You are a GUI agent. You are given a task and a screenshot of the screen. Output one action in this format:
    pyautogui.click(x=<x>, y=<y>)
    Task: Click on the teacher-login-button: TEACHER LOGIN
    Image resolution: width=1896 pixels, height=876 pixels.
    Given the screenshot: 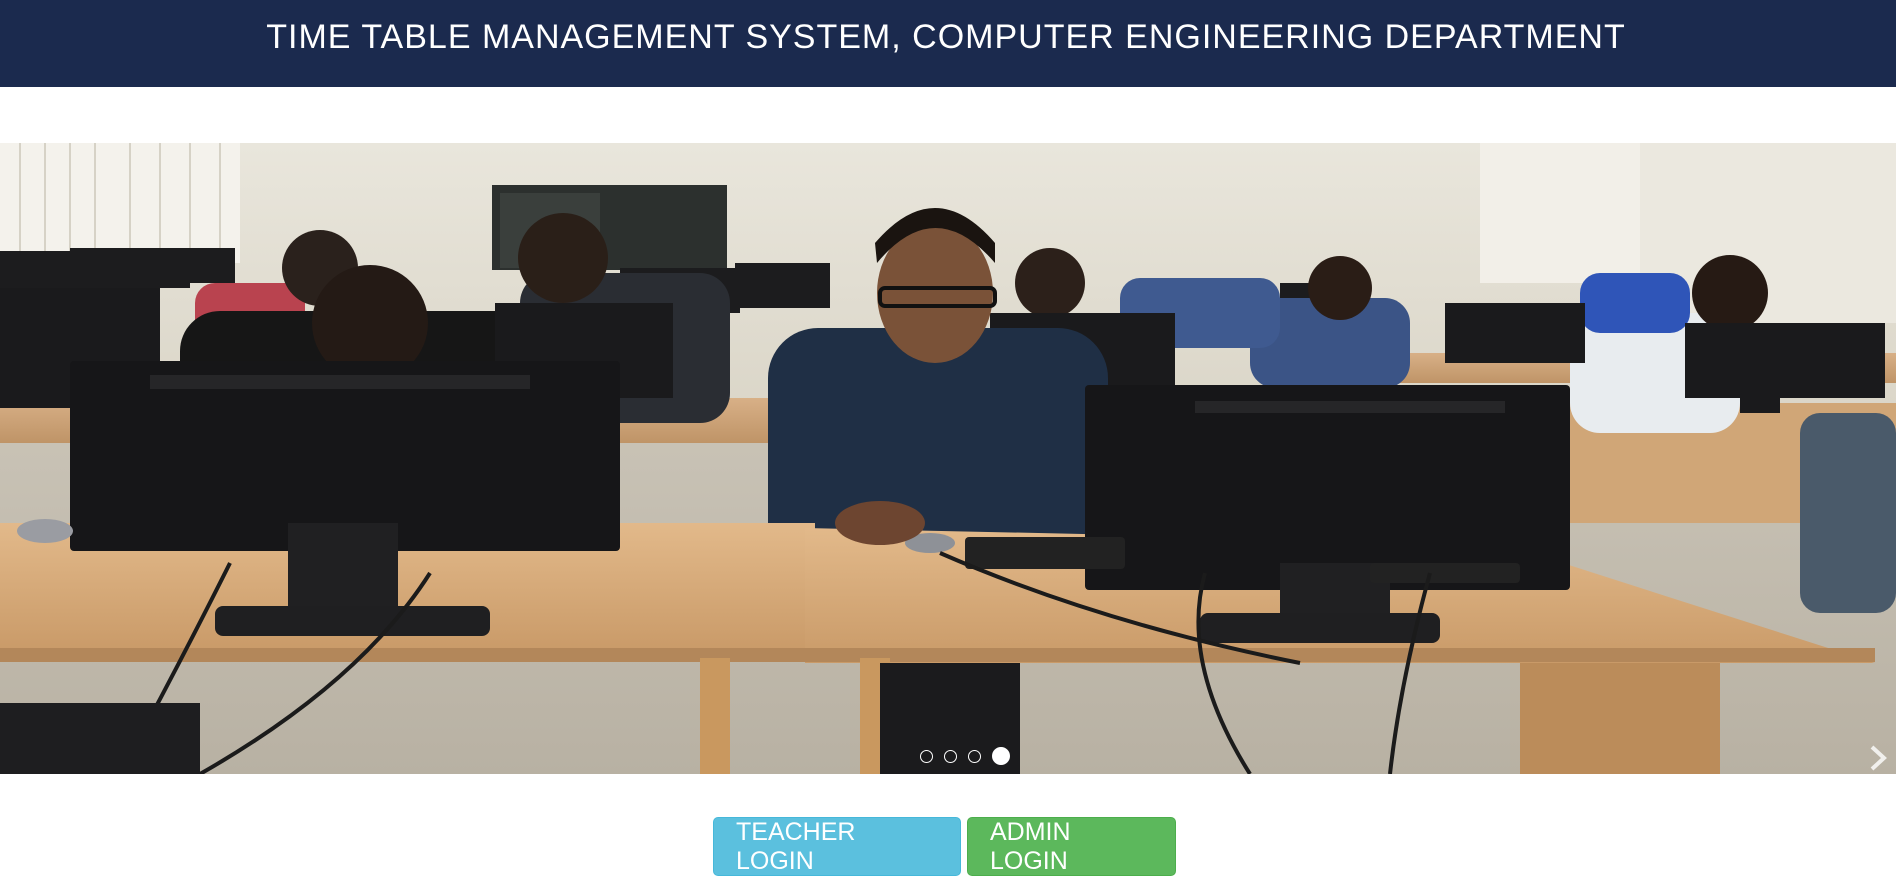 What is the action you would take?
    pyautogui.click(x=837, y=846)
    